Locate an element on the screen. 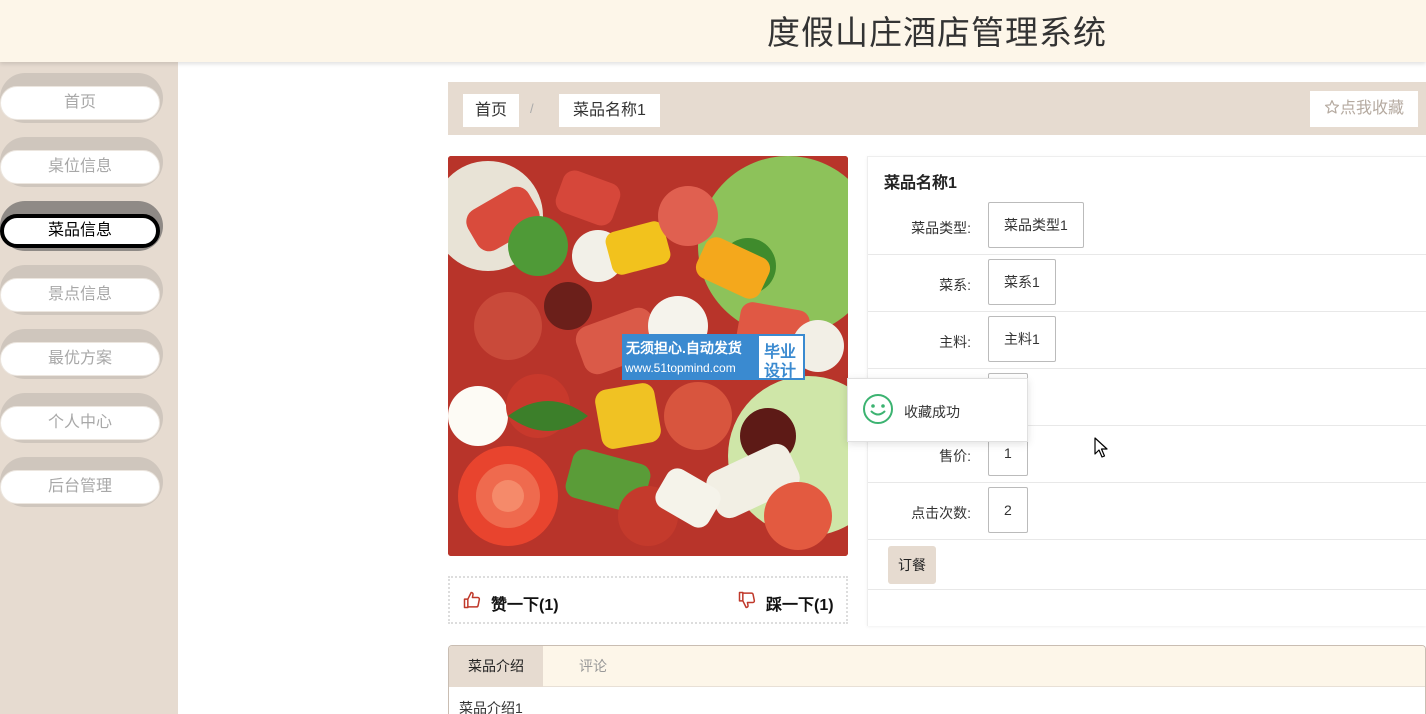  sidebar-item-label: 后台管理 is located at coordinates (80, 487).